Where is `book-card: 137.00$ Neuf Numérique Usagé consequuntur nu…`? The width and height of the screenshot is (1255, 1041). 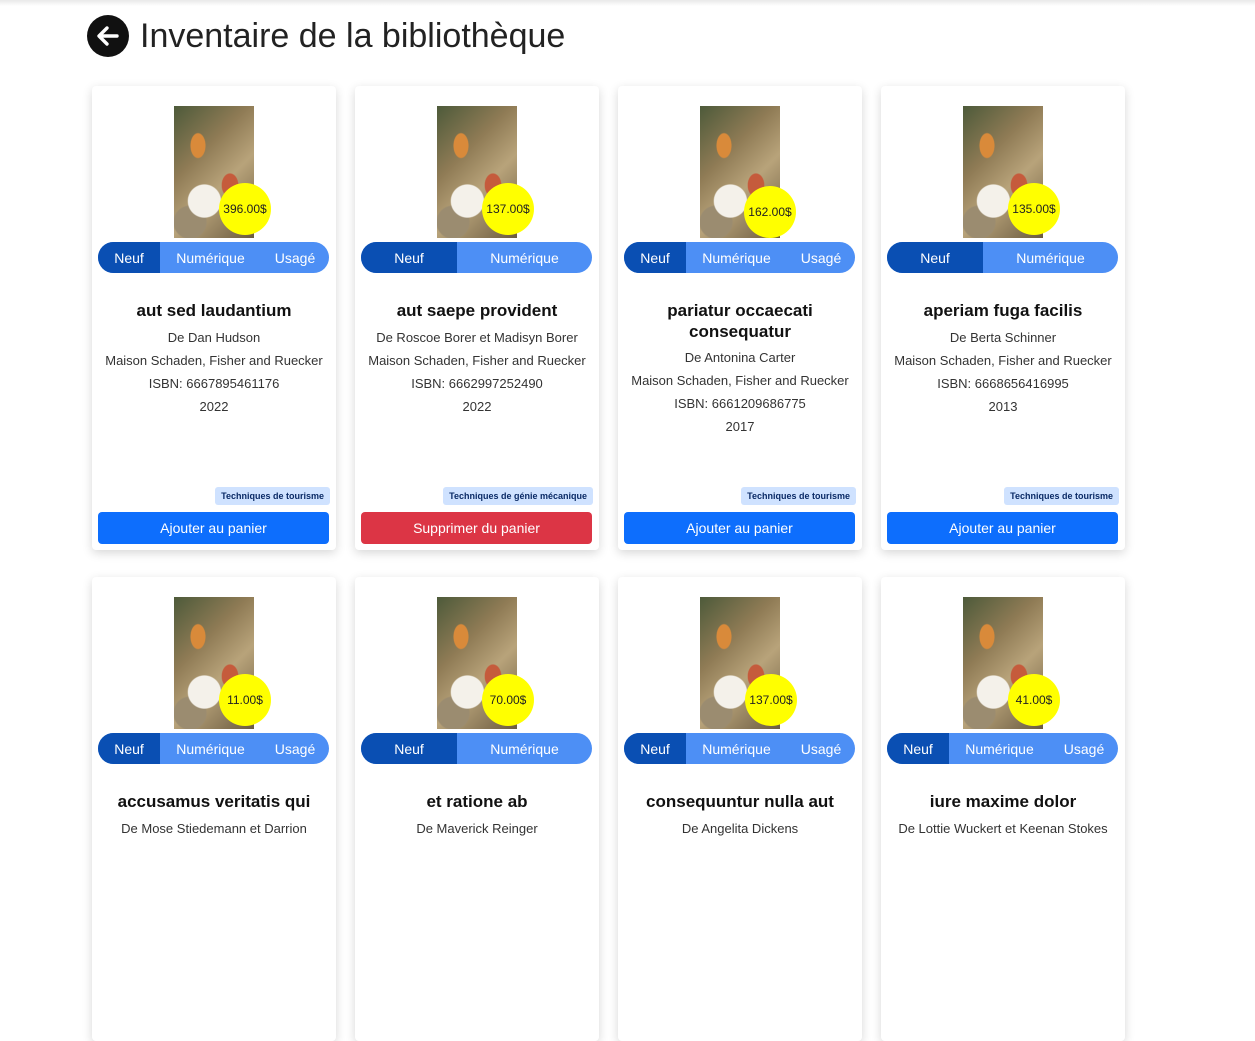
book-card: 137.00$ Neuf Numérique Usagé consequuntur nu… is located at coordinates (740, 809).